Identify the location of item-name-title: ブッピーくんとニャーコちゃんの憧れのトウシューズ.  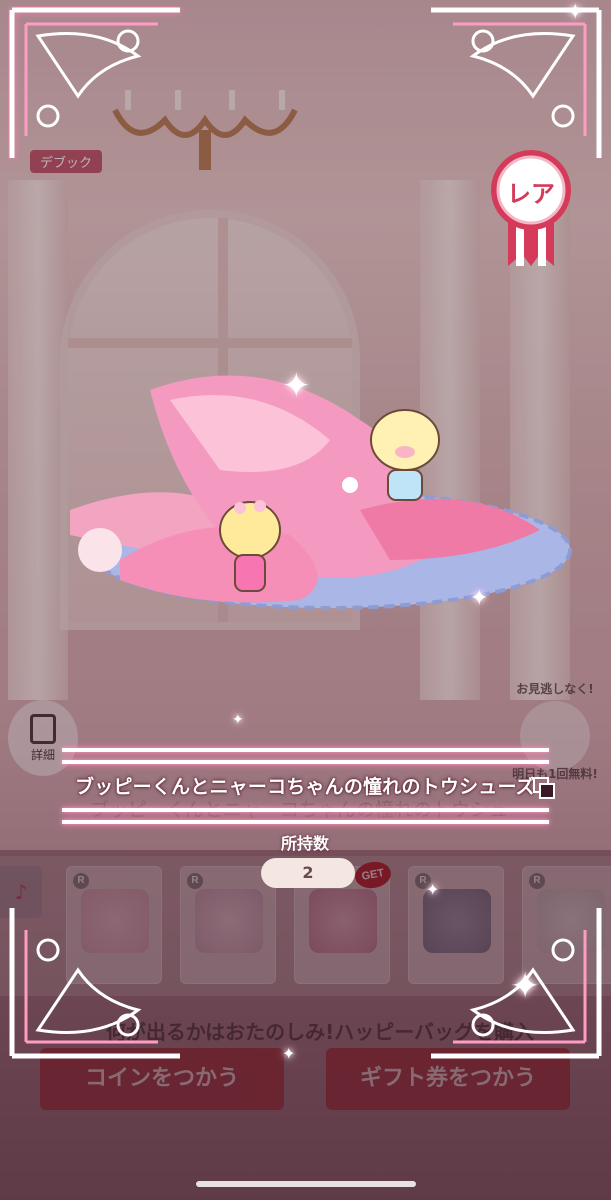
(305, 787).